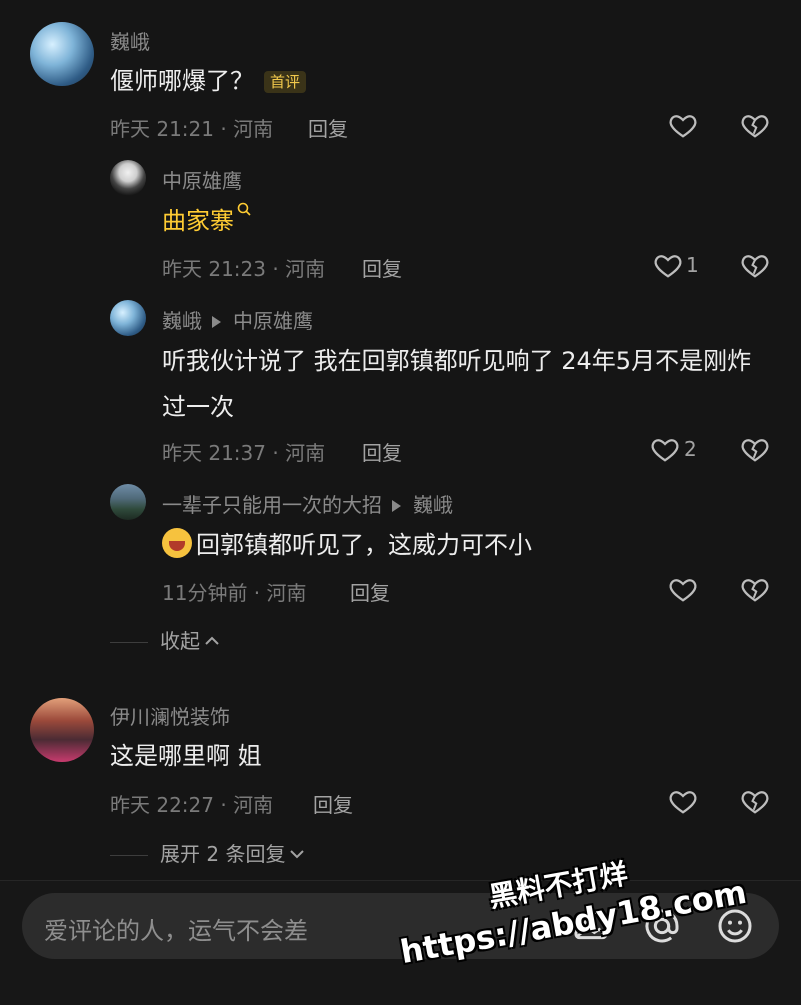 The image size is (801, 1005). I want to click on chevron-up-icon, so click(212, 640).